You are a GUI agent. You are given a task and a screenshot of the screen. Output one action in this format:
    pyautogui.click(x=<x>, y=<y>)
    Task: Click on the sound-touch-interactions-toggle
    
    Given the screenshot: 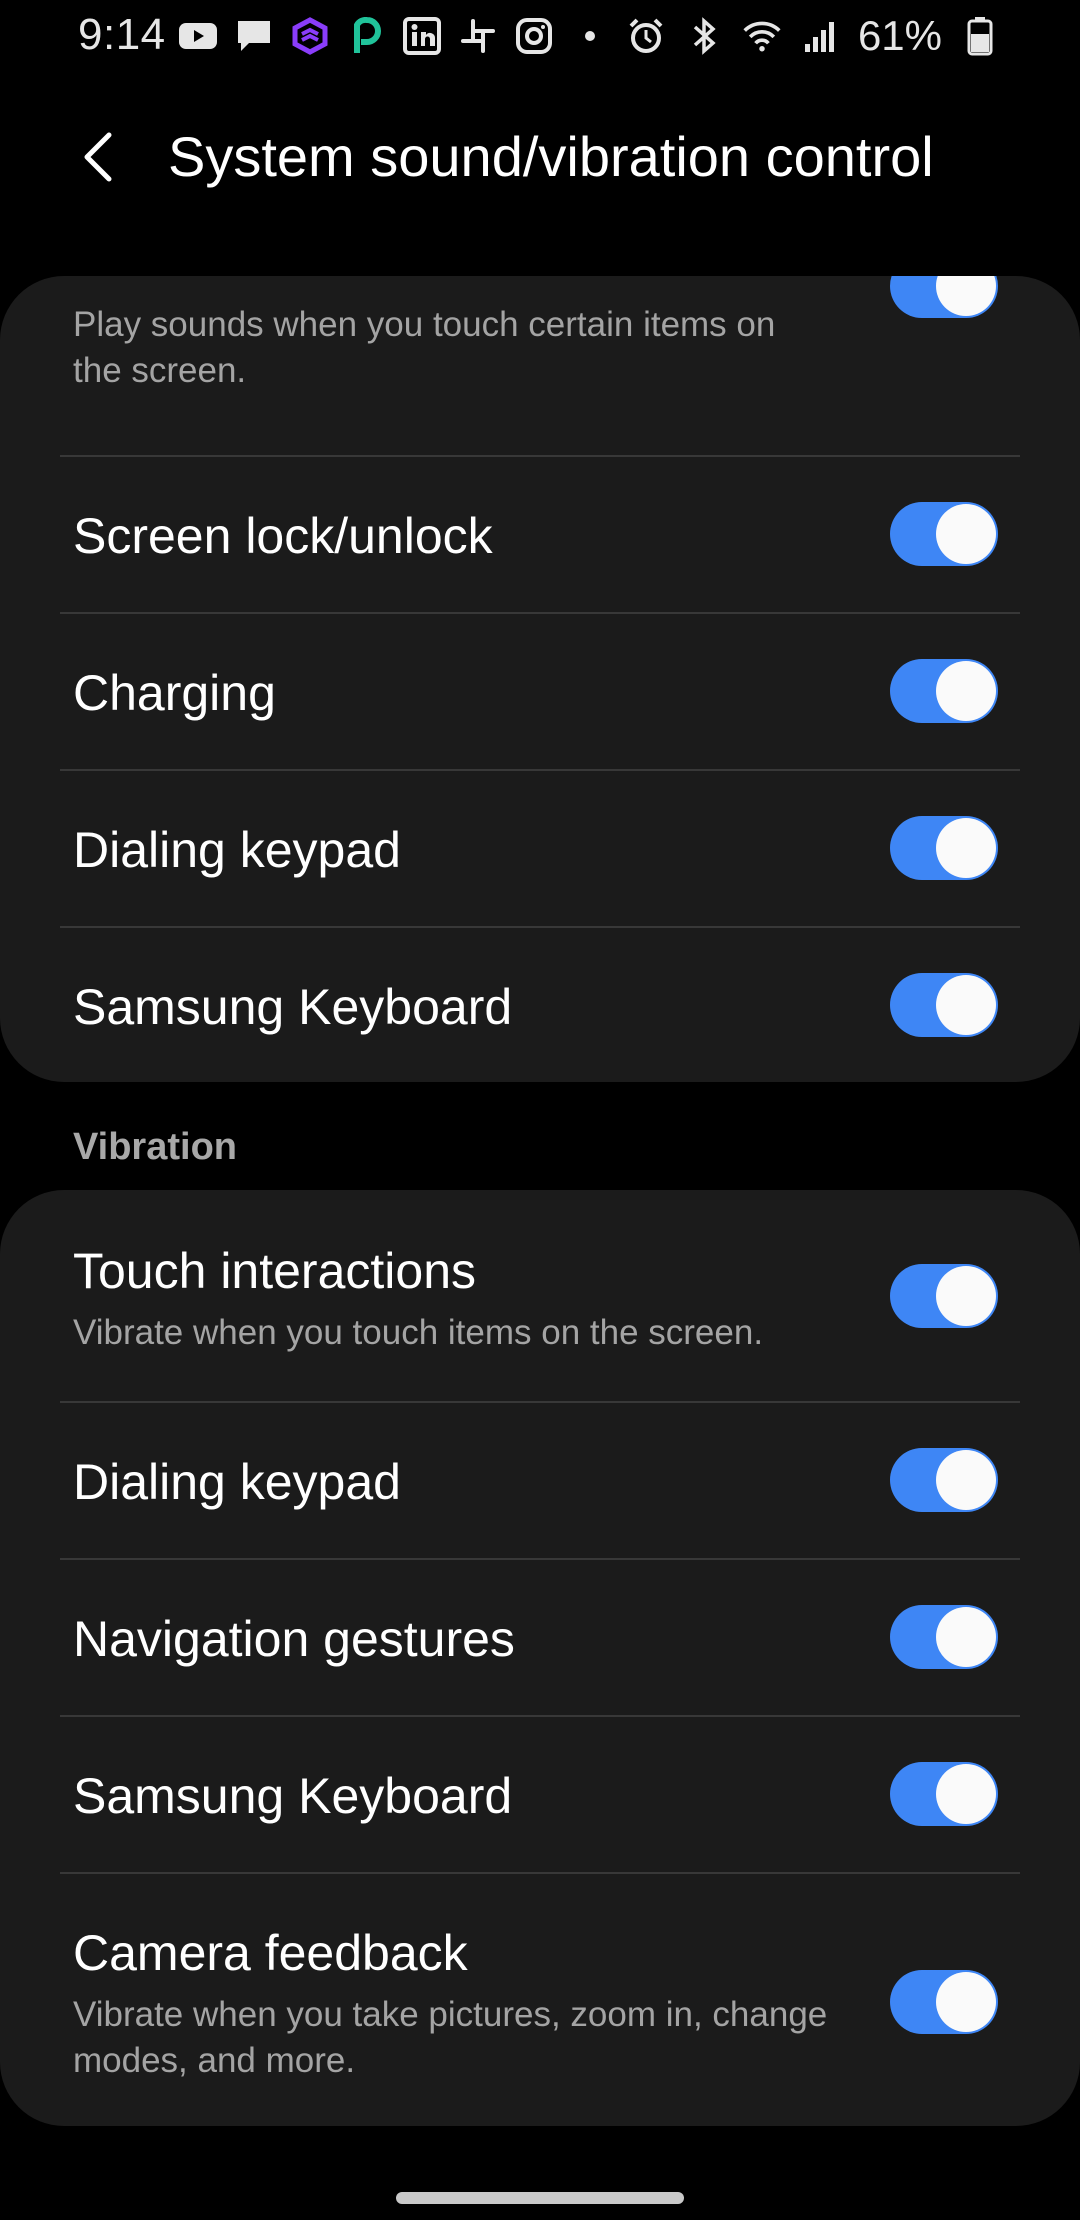 What is the action you would take?
    pyautogui.click(x=944, y=297)
    